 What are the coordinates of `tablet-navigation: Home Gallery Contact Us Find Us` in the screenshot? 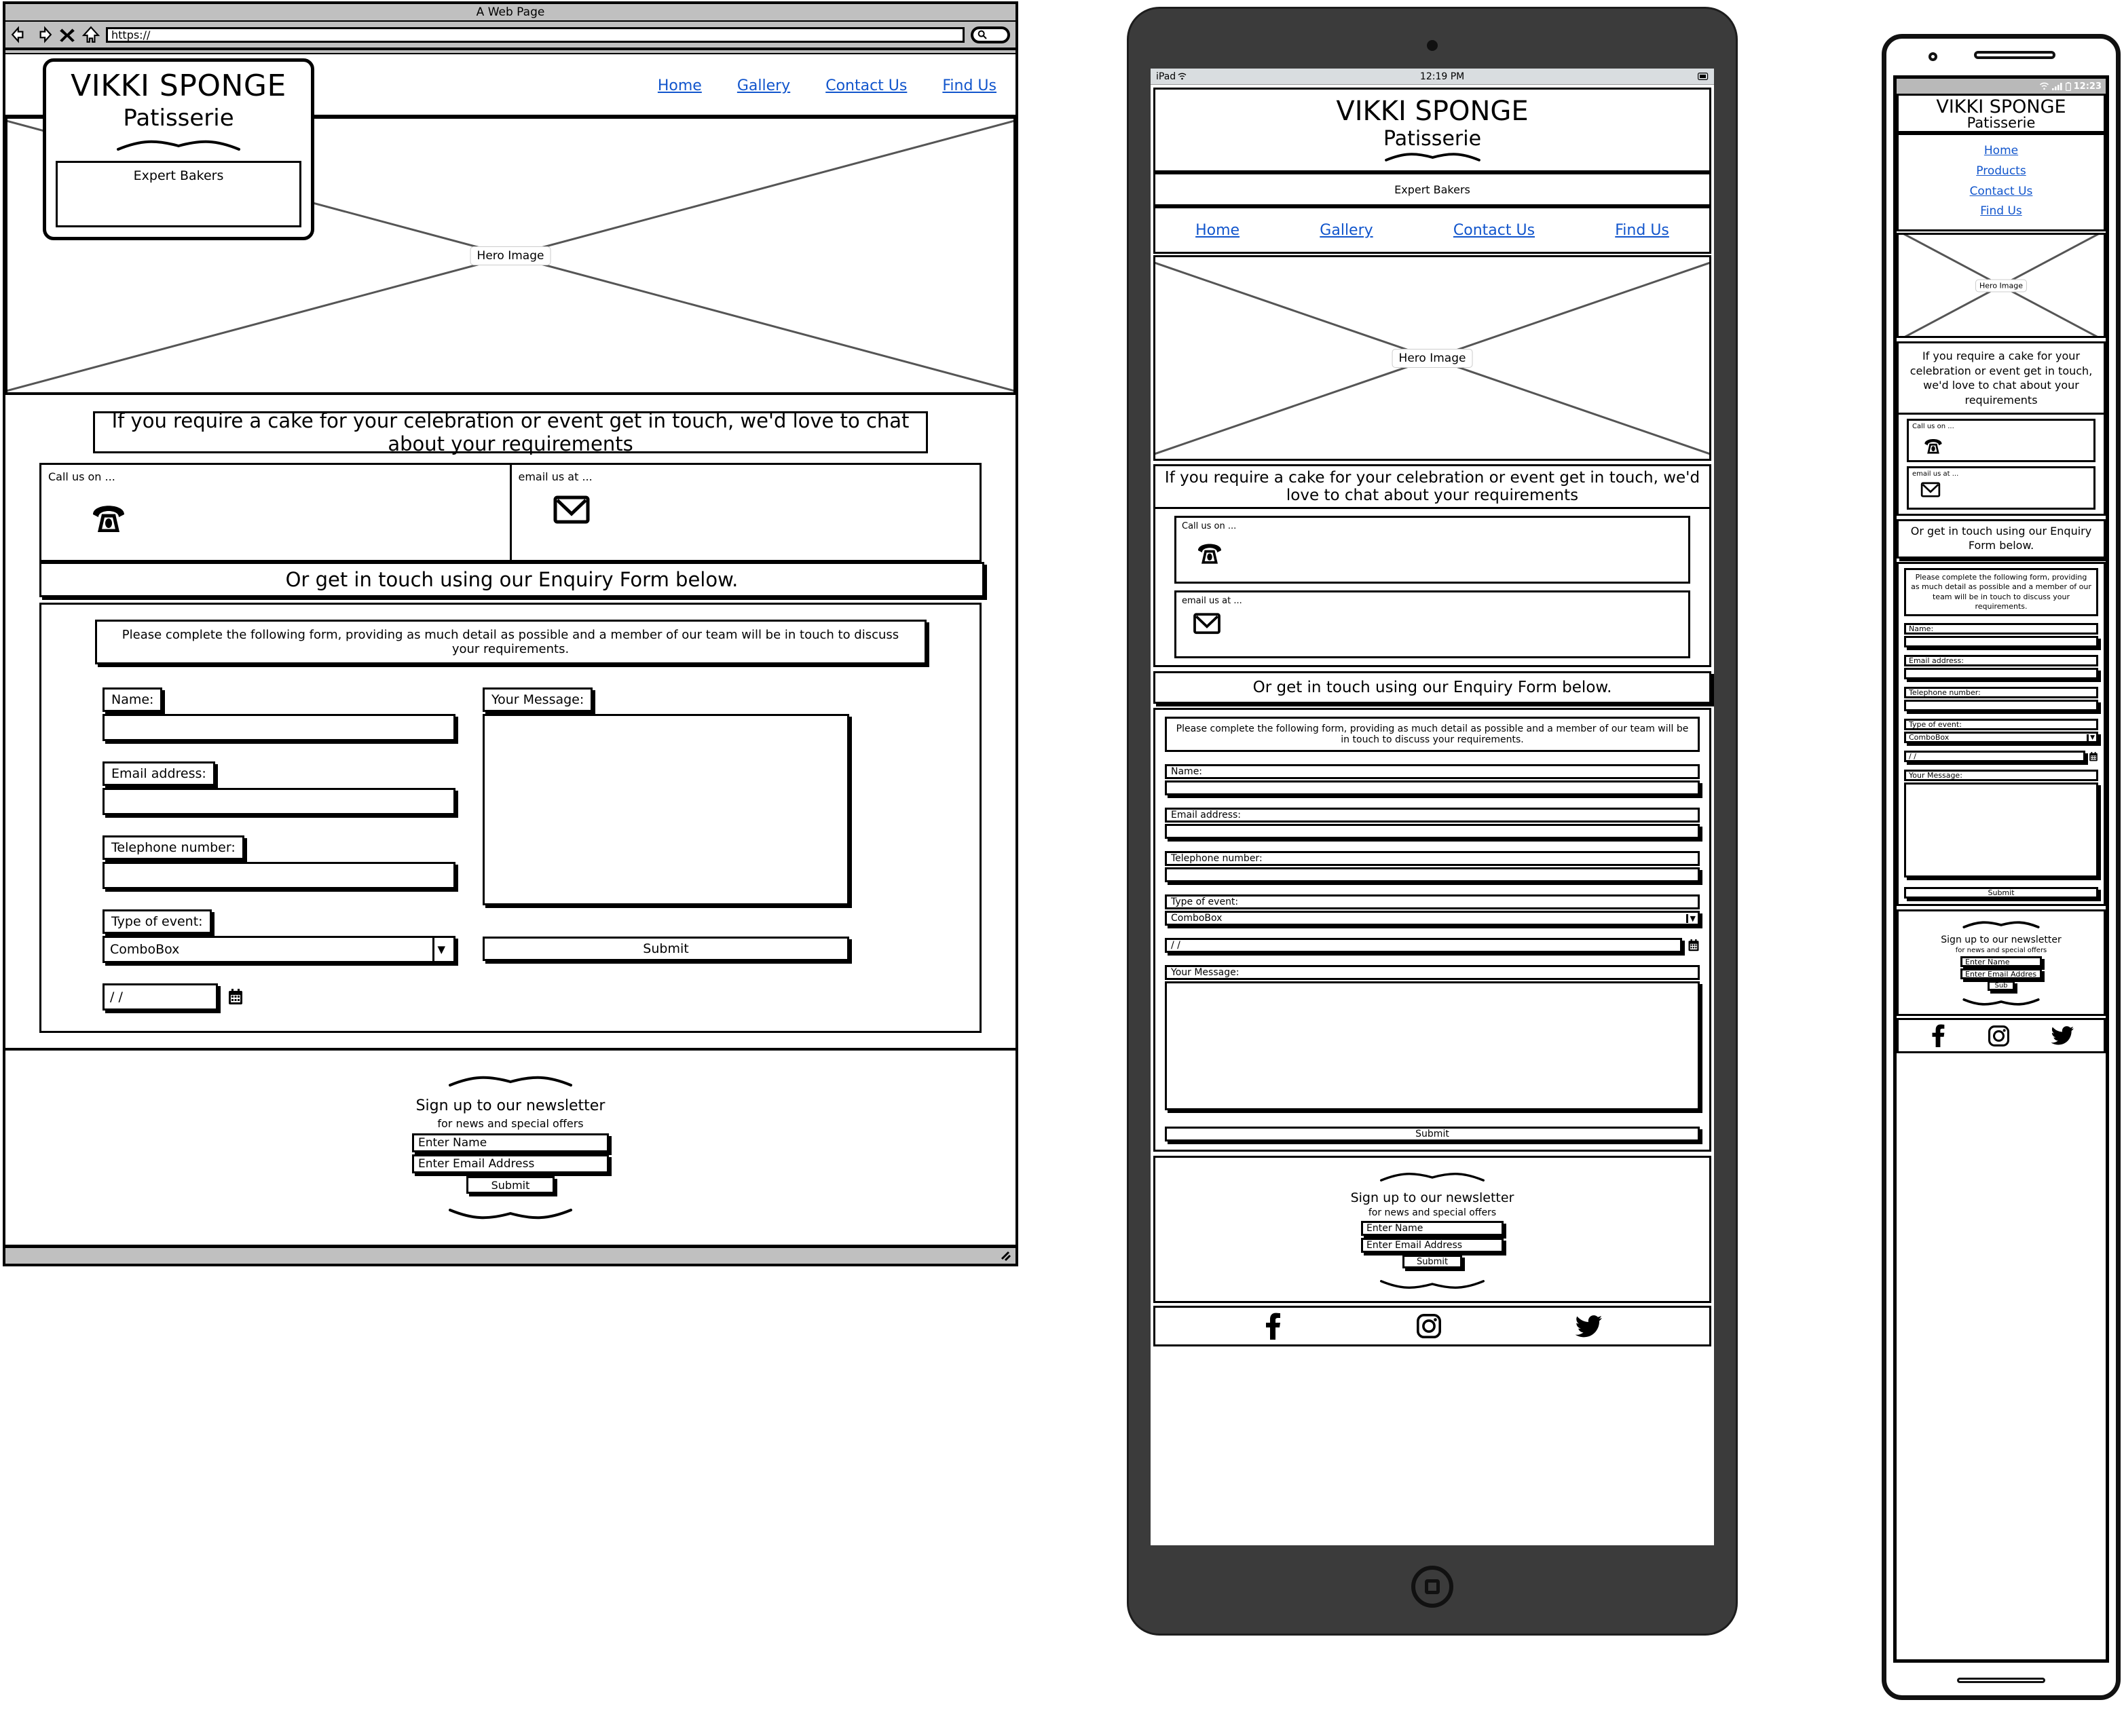 It's located at (1432, 230).